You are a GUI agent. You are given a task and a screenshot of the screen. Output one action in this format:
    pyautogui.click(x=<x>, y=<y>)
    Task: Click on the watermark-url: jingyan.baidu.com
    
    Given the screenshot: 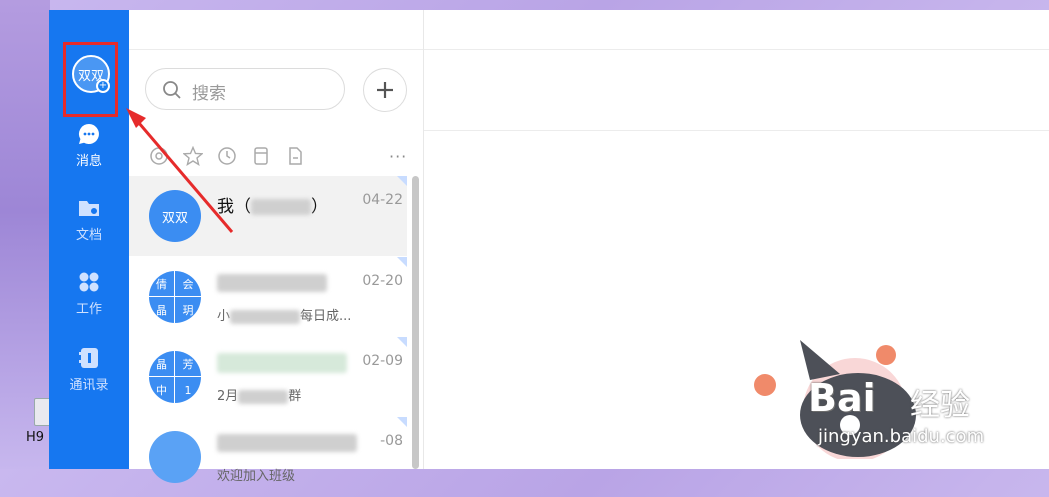 What is the action you would take?
    pyautogui.click(x=901, y=436)
    